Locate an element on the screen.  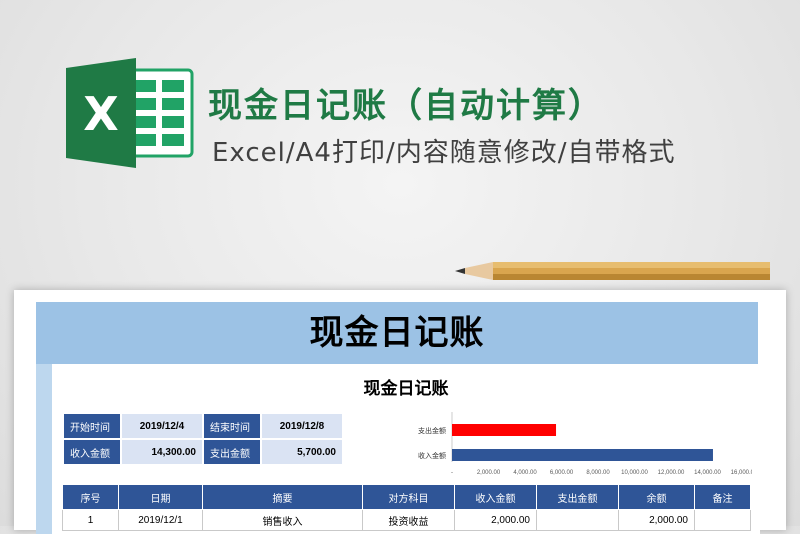
col-header-date: 日期 is located at coordinates (160, 497).